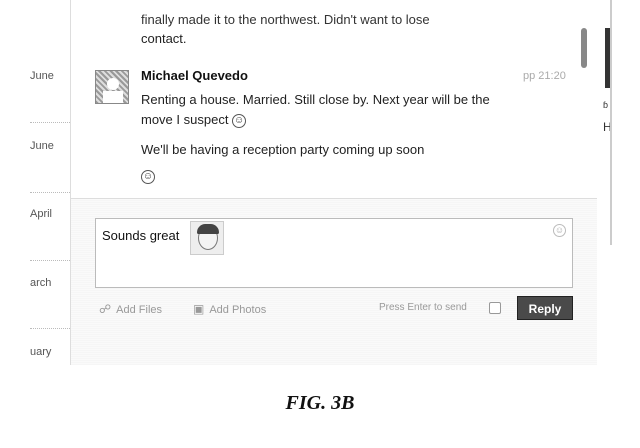 The height and width of the screenshot is (448, 640). What do you see at coordinates (141, 235) in the screenshot?
I see `reply-input-text: Sounds great` at bounding box center [141, 235].